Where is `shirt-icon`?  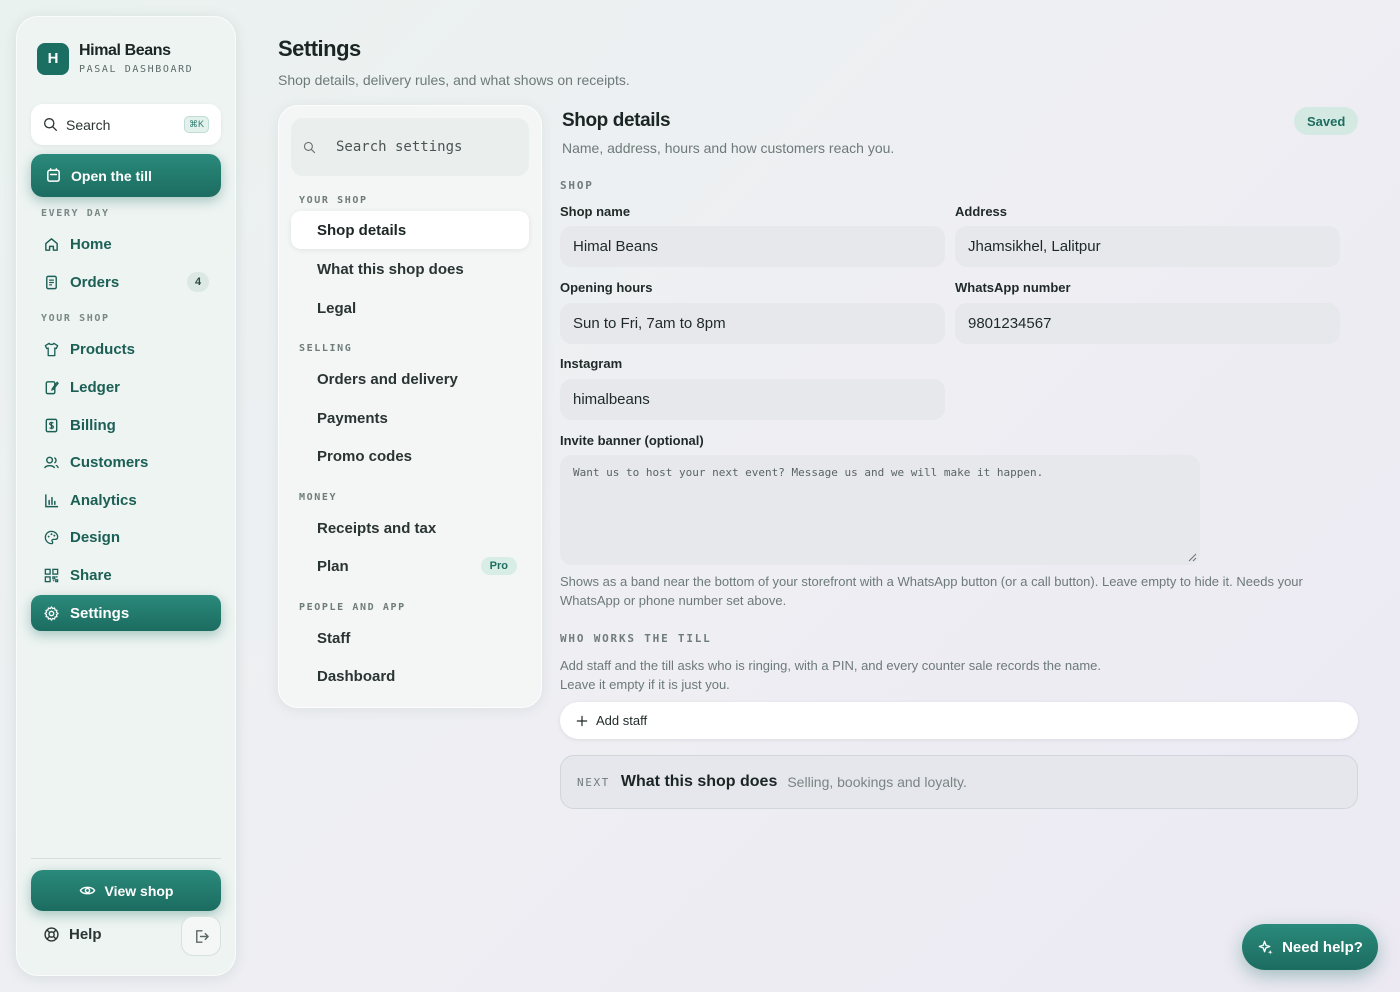 shirt-icon is located at coordinates (51, 349).